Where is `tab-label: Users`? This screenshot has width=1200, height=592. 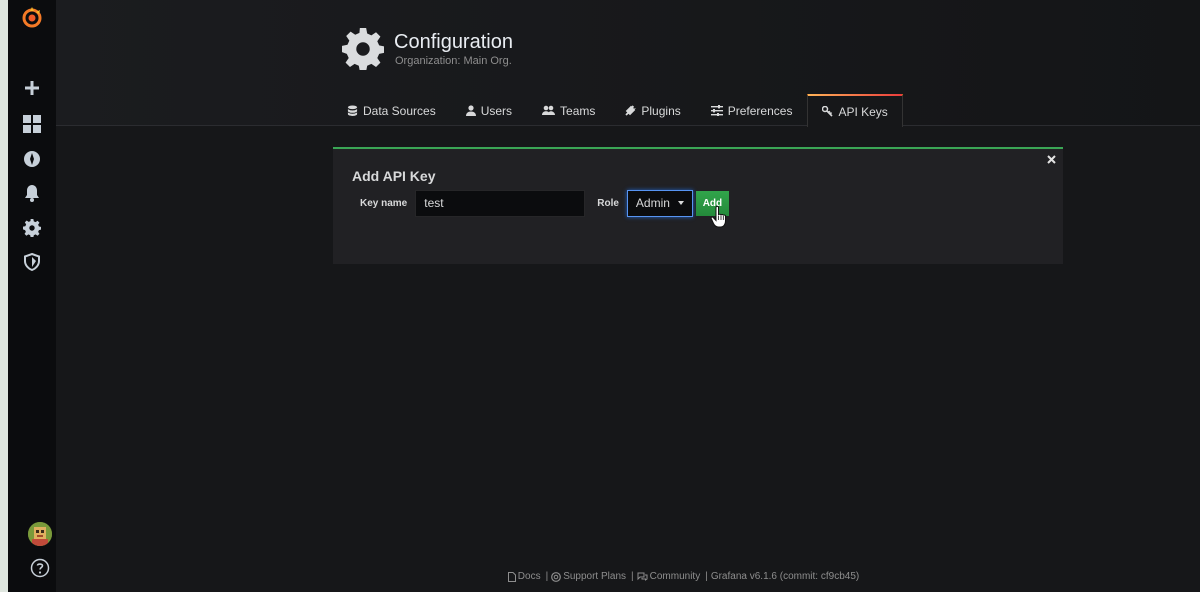 tab-label: Users is located at coordinates (496, 110).